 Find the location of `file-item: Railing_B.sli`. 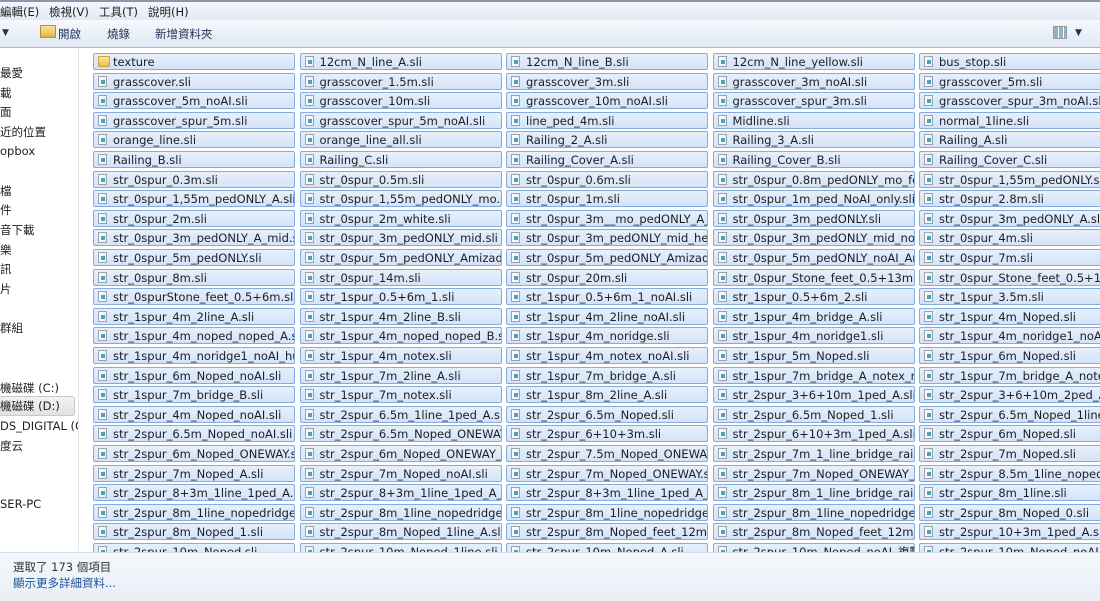

file-item: Railing_B.sli is located at coordinates (194, 159).